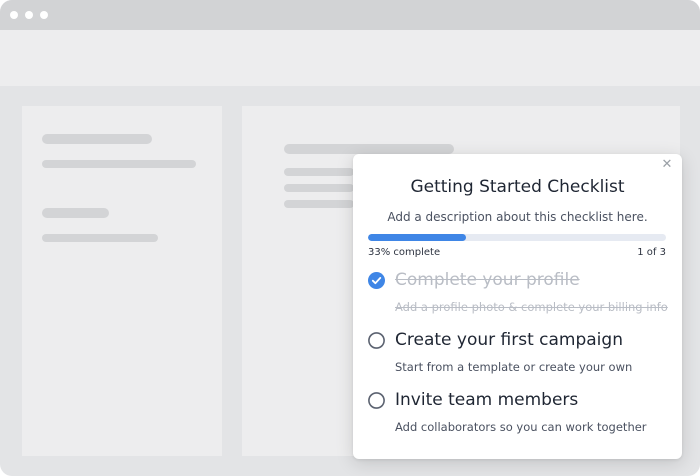  I want to click on window-titlebar, so click(350, 15).